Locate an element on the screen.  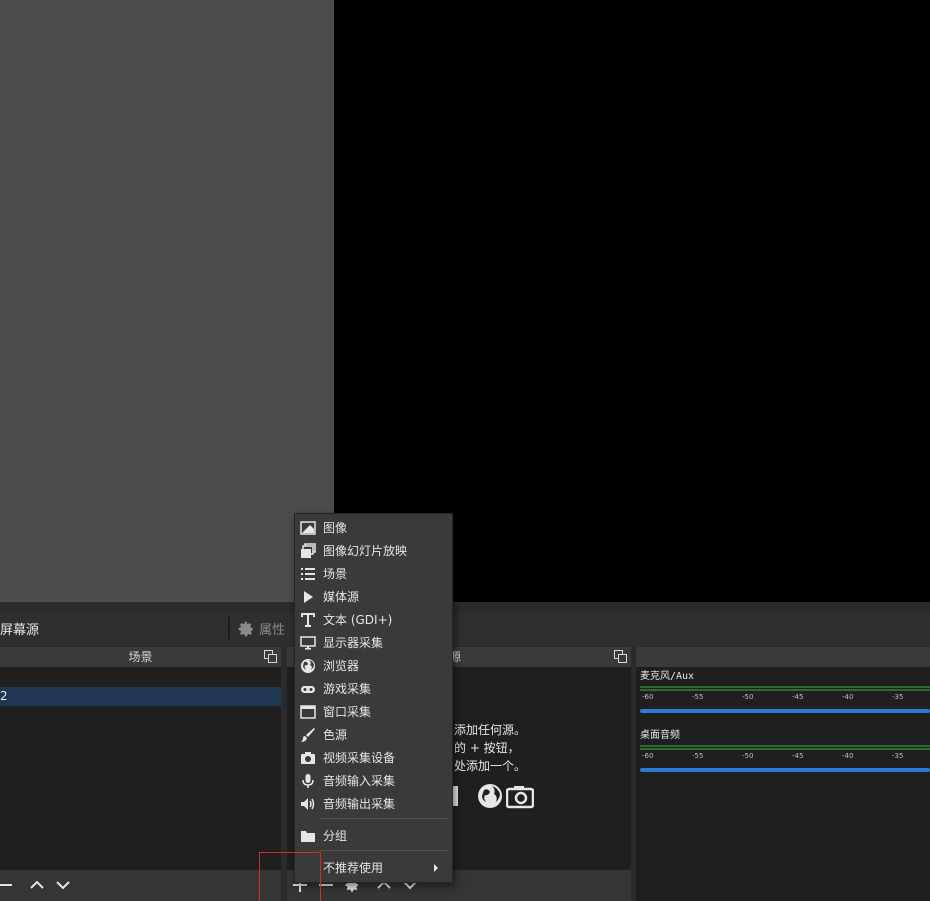
hint-source-icons is located at coordinates (490, 796).